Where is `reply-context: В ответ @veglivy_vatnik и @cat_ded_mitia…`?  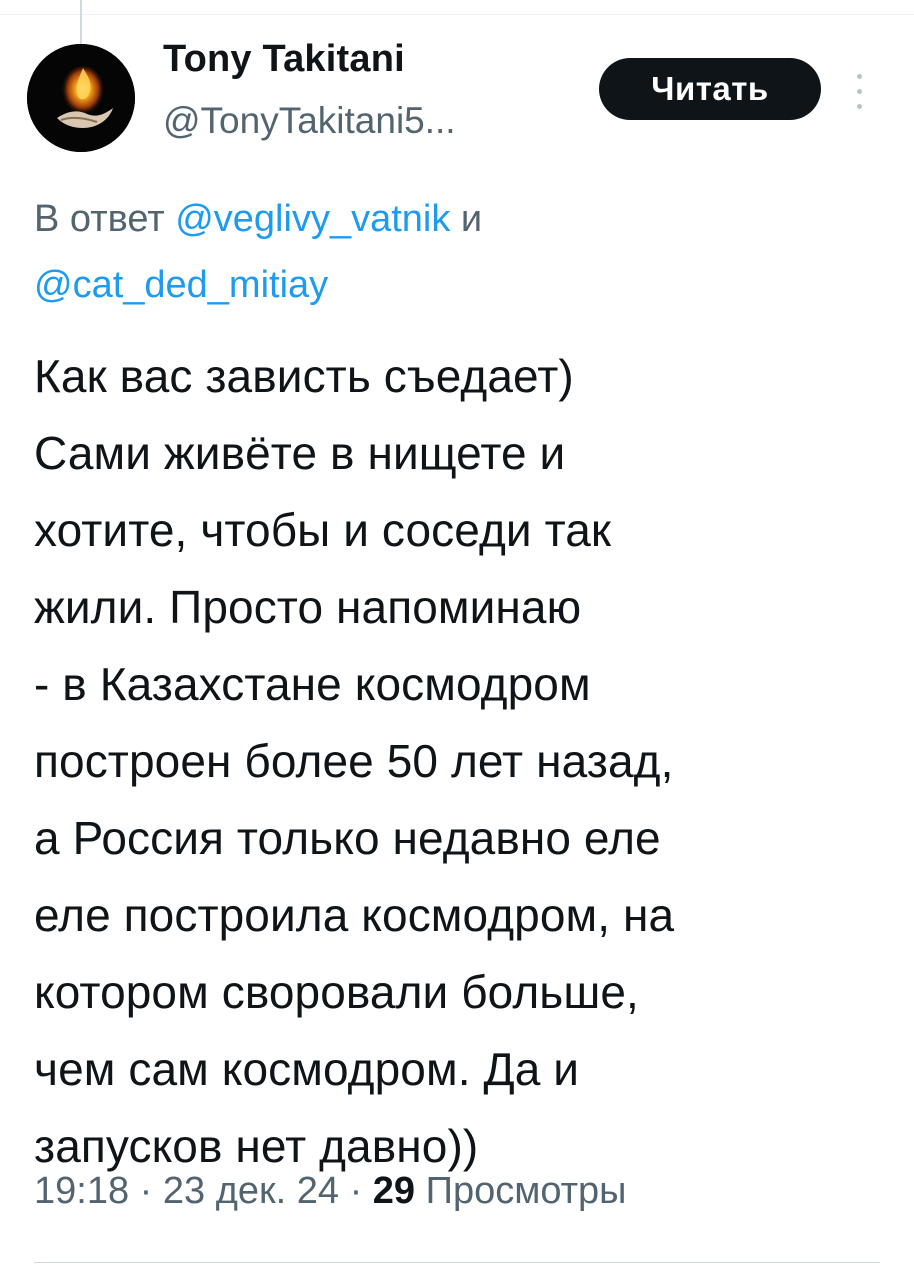
reply-context: В ответ @veglivy_vatnik и @cat_ded_mitia… is located at coordinates (444, 252).